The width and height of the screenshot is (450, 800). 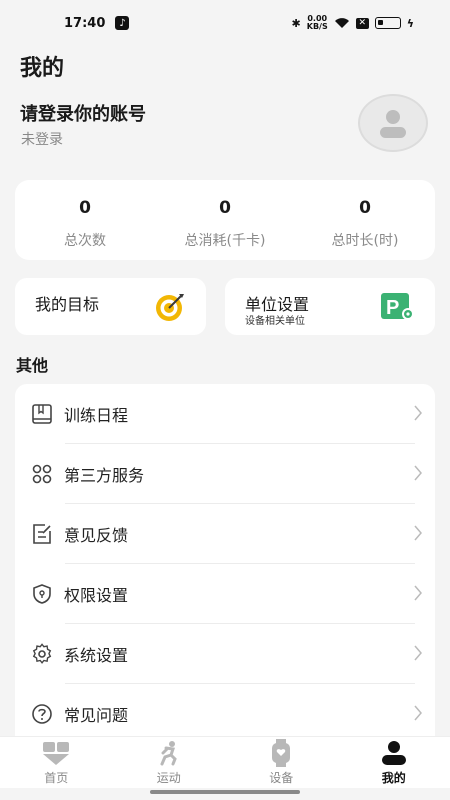 What do you see at coordinates (67, 304) in the screenshot?
I see `tile-title: 我的目标` at bounding box center [67, 304].